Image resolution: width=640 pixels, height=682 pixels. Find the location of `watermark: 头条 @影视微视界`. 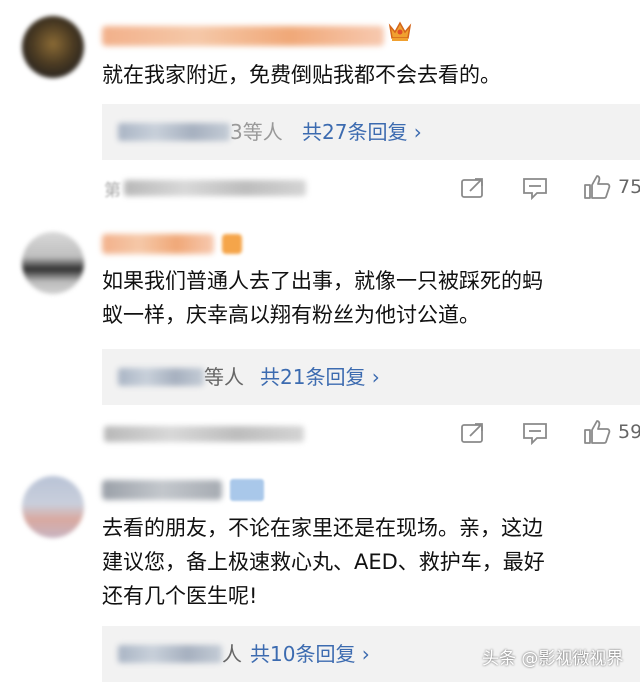

watermark: 头条 @影视微视界 is located at coordinates (552, 659).